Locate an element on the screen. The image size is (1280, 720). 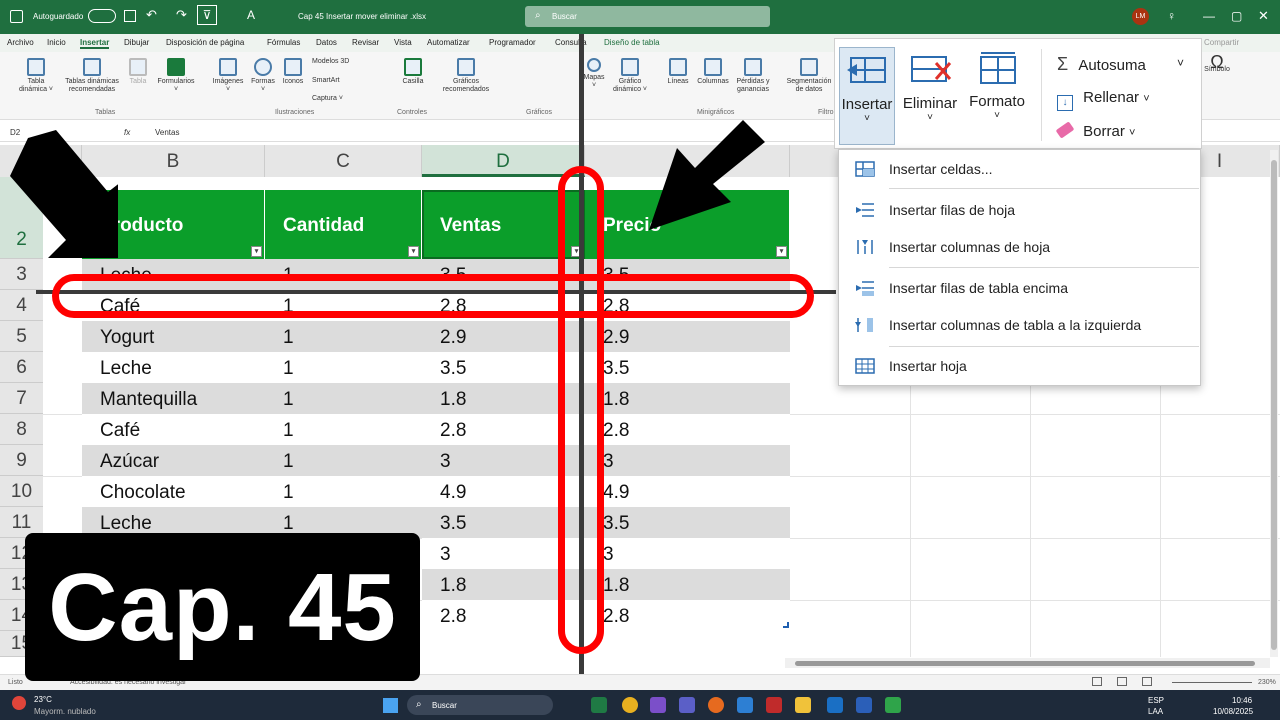
table-cell: Leche is located at coordinates (173, 367).